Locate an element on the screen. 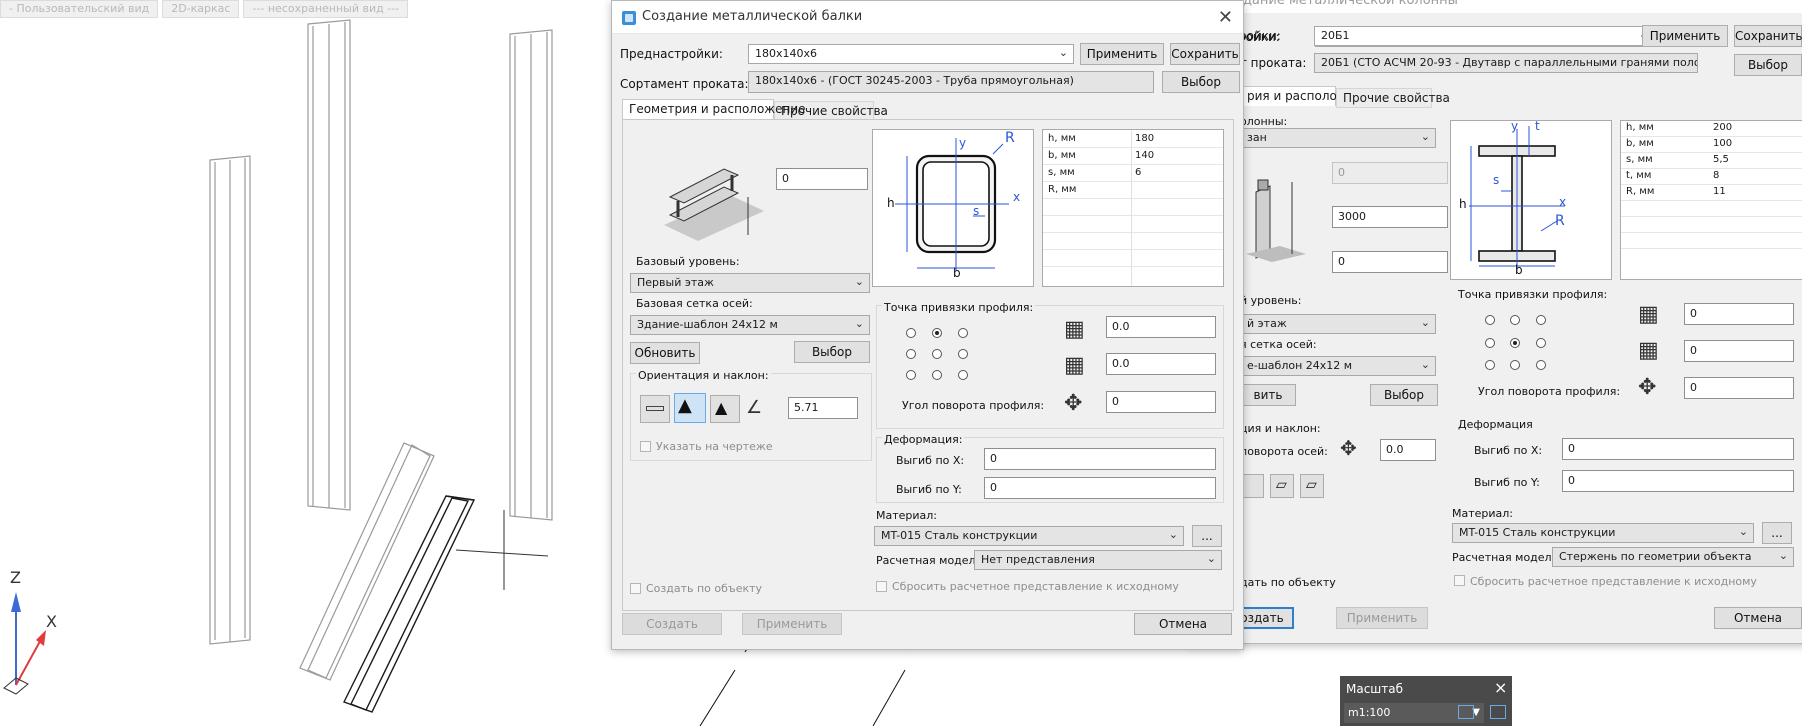 The height and width of the screenshot is (726, 1802). column-tab-other: Прочие свойства is located at coordinates (1393, 98).